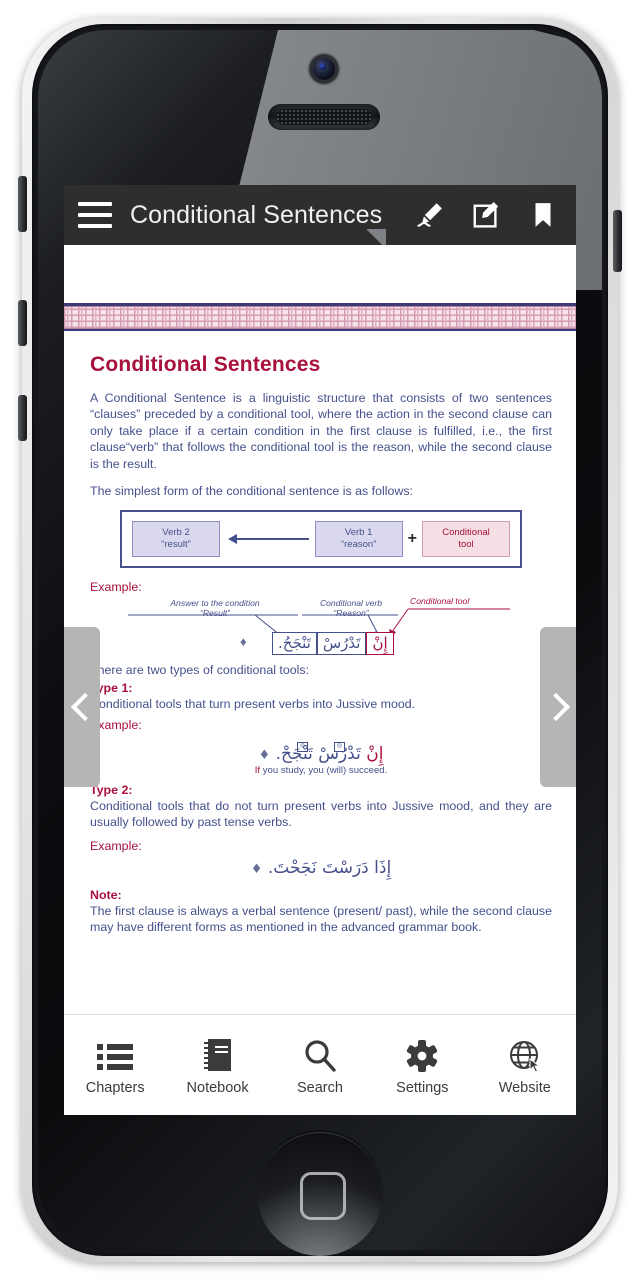 The height and width of the screenshot is (1280, 640). Describe the element at coordinates (267, 539) in the screenshot. I see `direction-arrow` at that location.